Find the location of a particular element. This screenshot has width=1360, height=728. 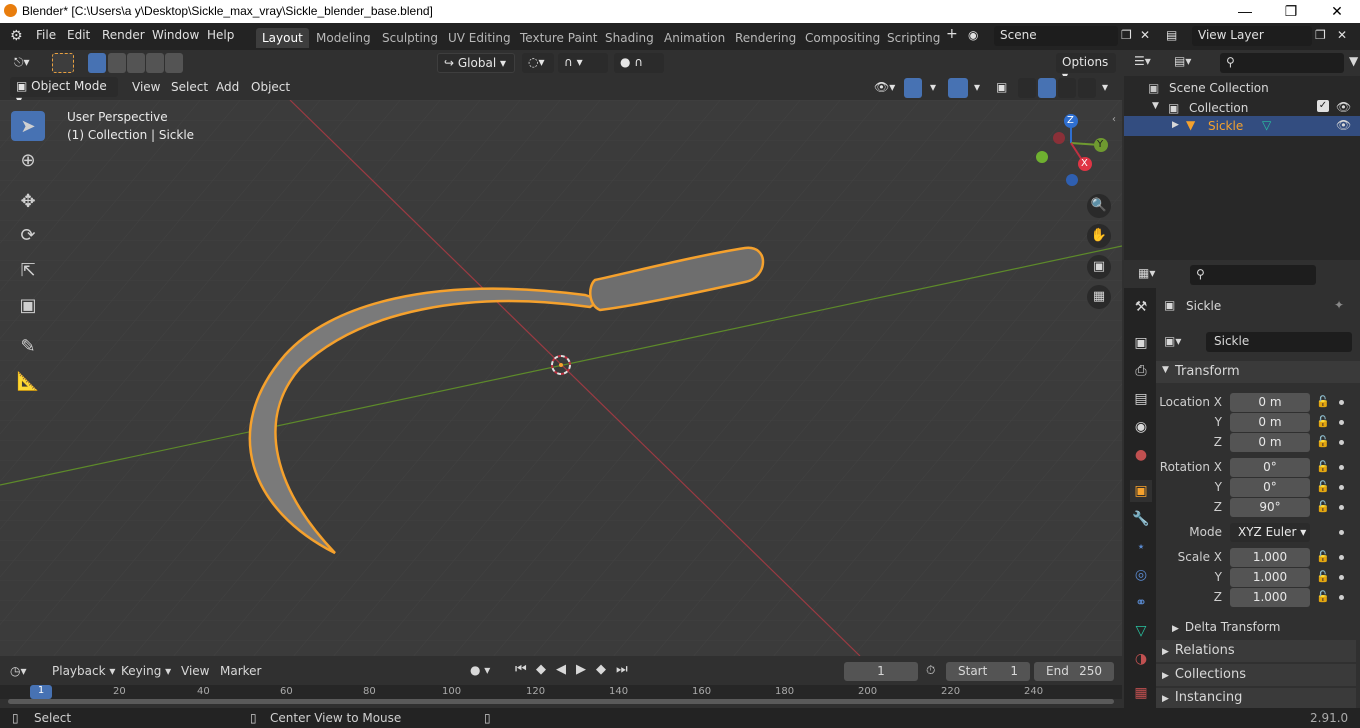

lock-rotation-y-icon: 🔓 is located at coordinates (1323, 486).